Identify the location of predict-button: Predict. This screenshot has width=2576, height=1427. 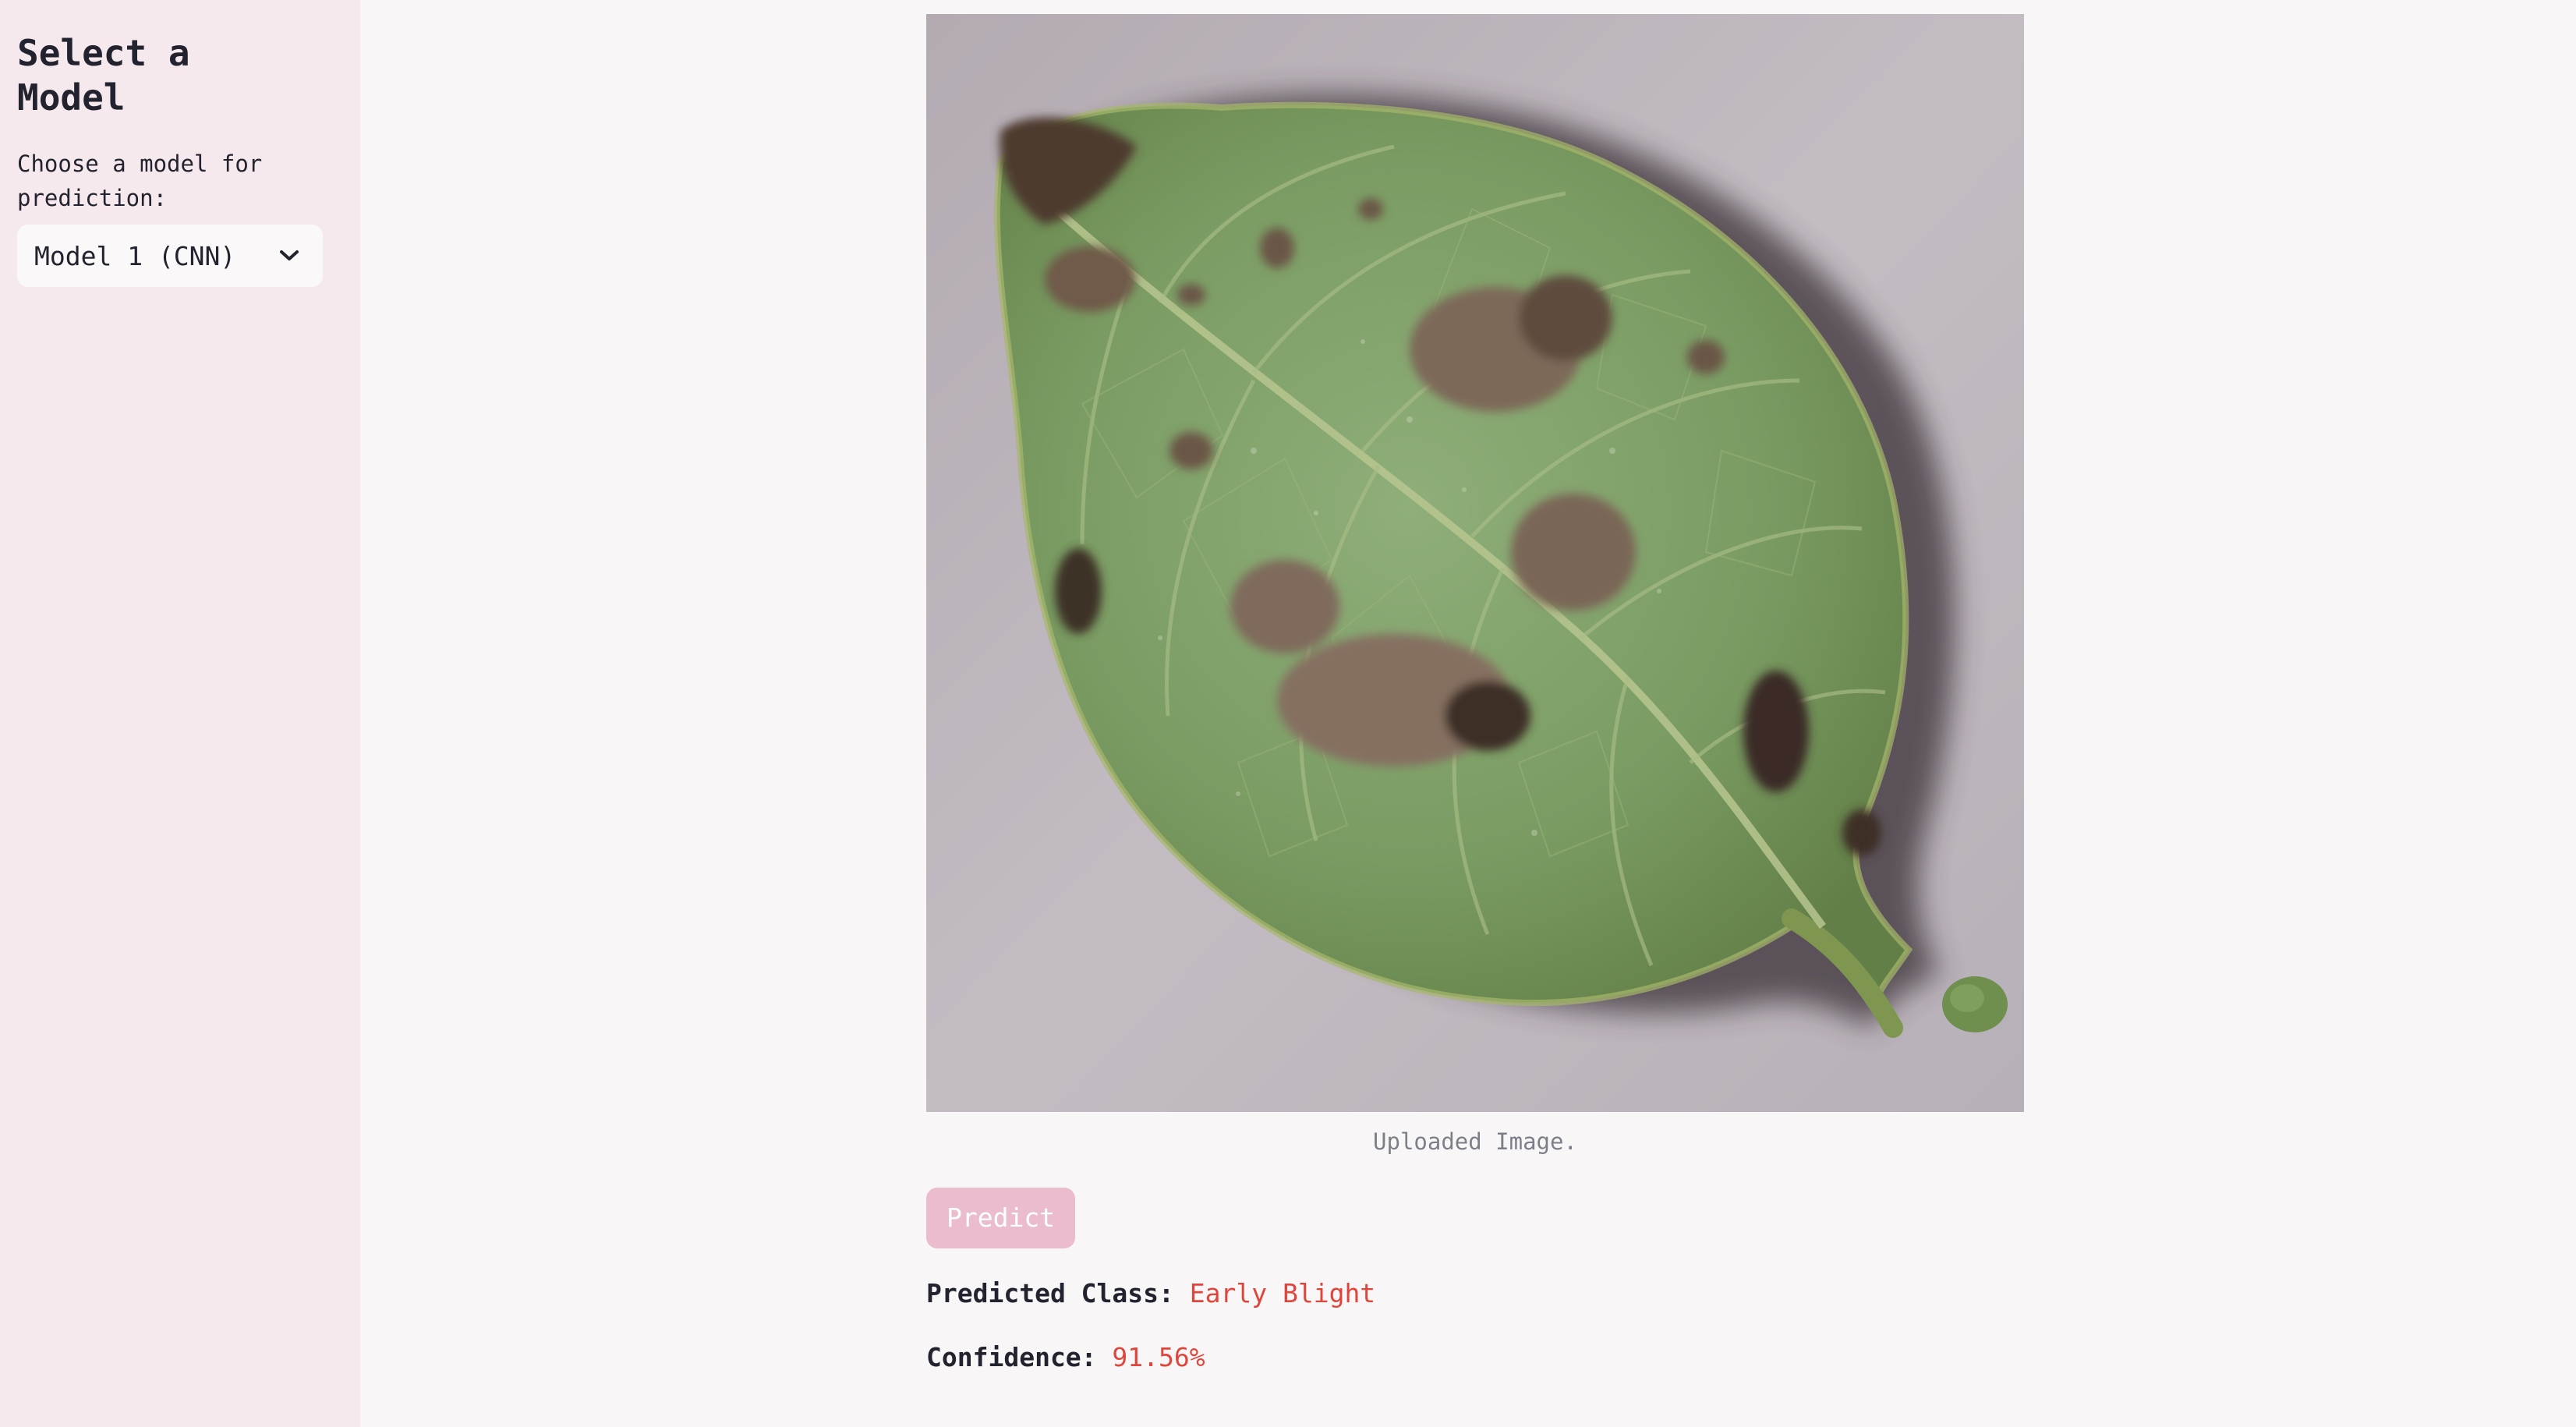
(1001, 1218).